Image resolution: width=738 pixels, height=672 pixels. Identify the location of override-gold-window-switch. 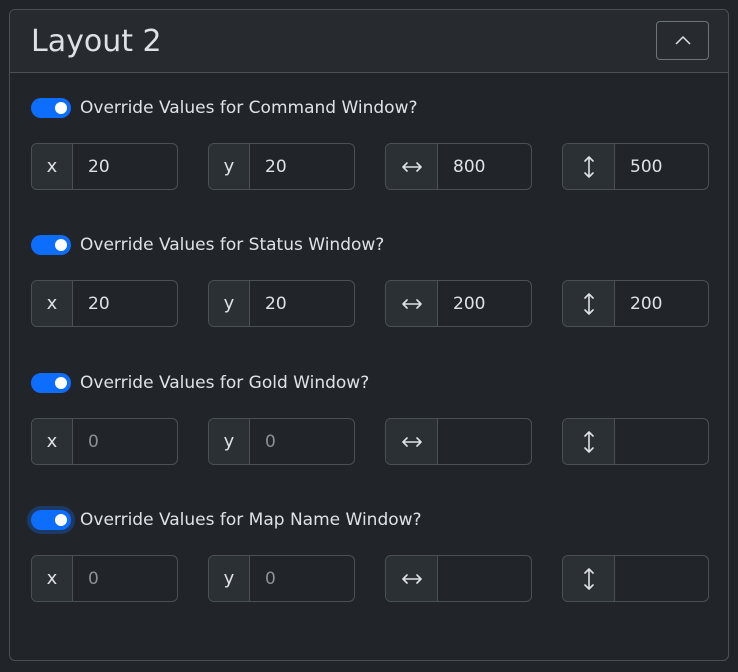
(51, 383).